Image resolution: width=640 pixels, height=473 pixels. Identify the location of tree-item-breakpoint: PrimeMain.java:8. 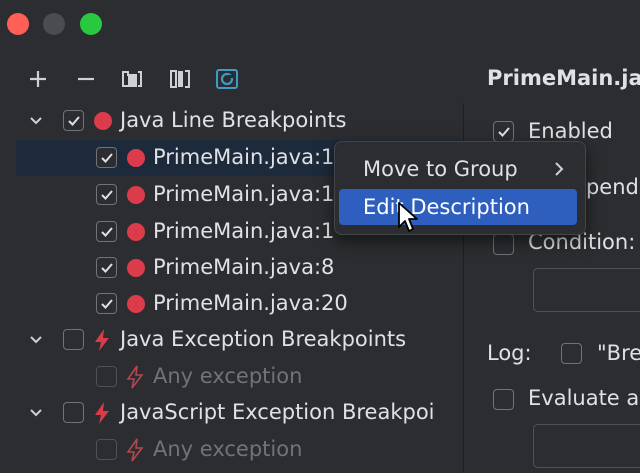
(239, 268).